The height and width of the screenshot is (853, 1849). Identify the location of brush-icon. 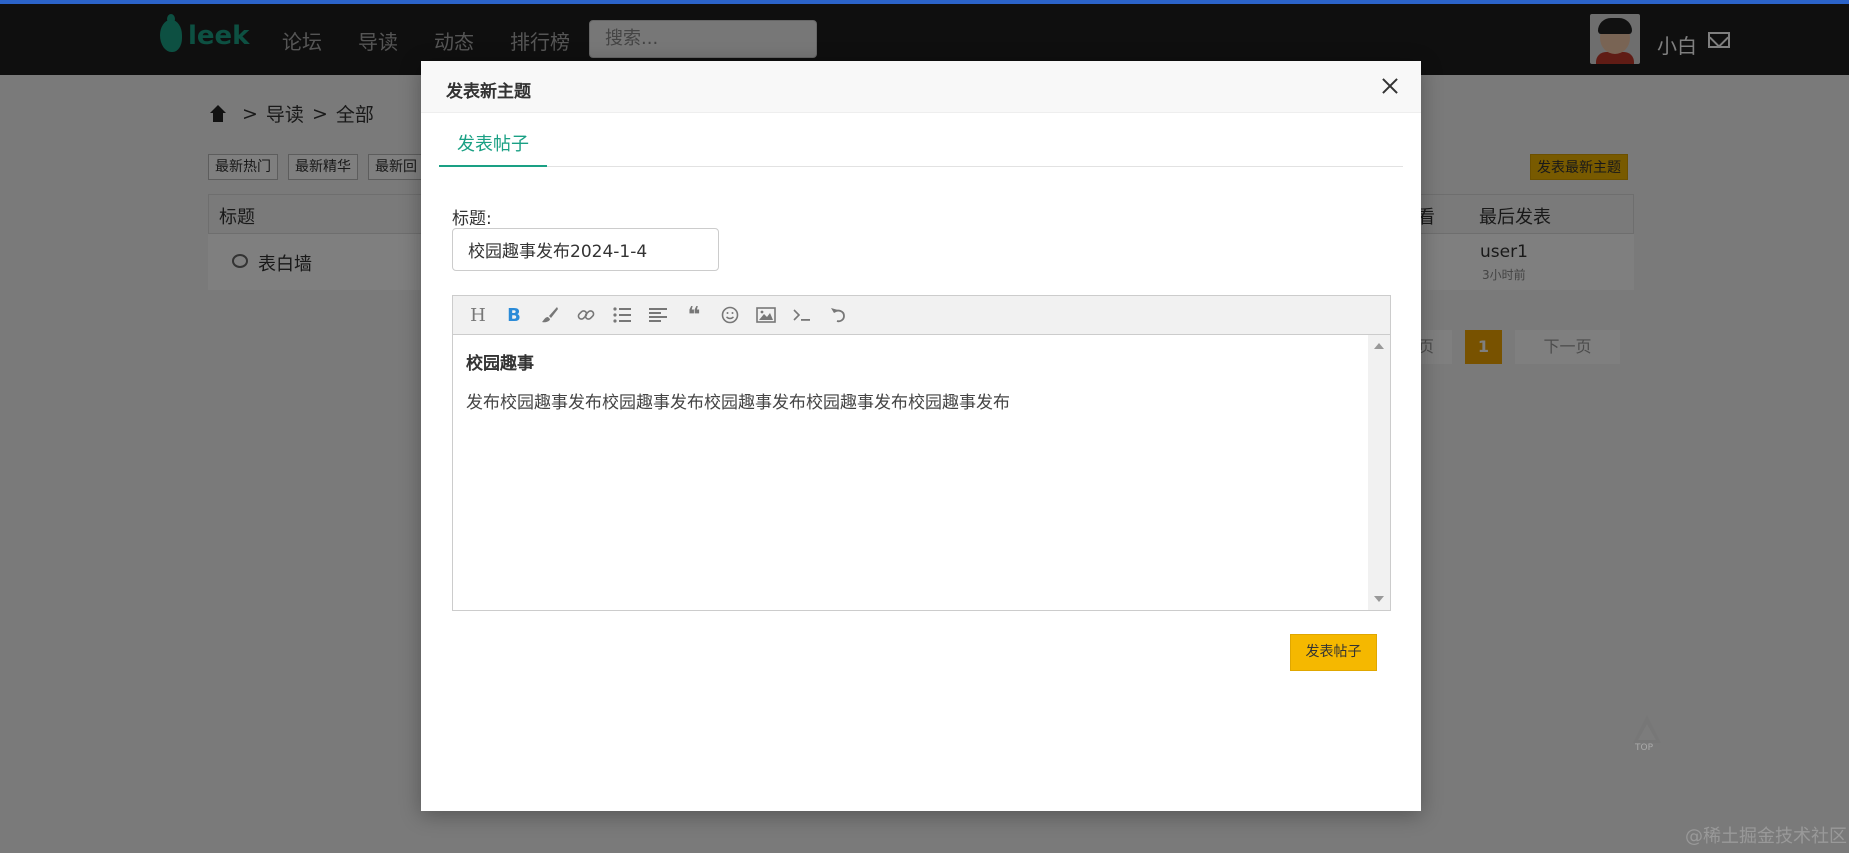
(550, 315).